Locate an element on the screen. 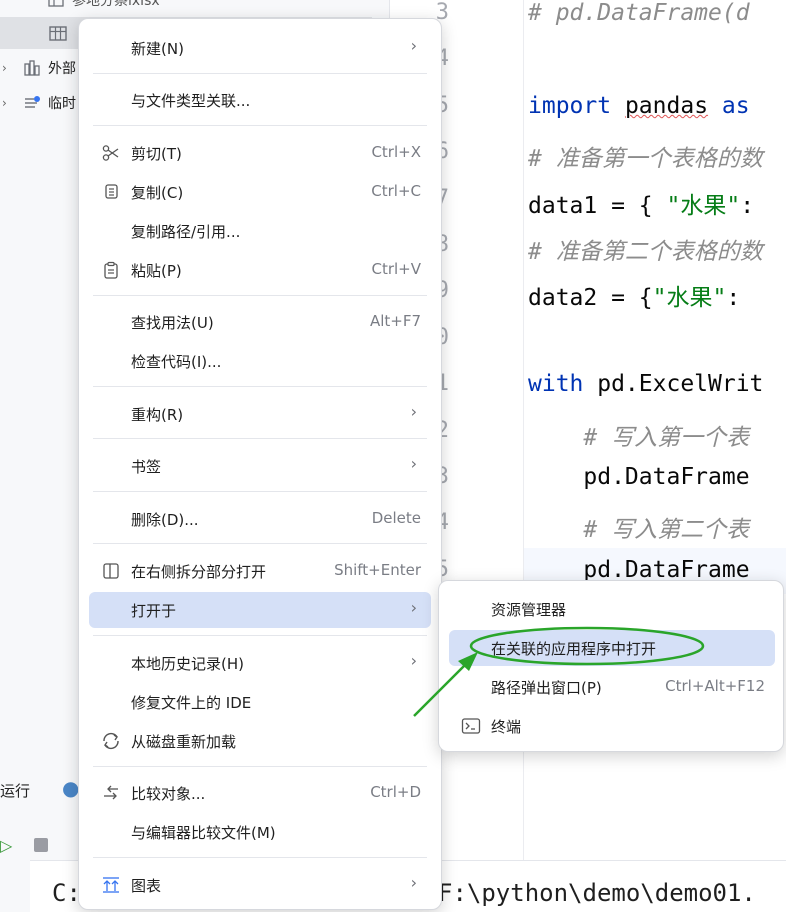 The image size is (786, 912). menu-item-copy: 复制(C) Ctrl+C is located at coordinates (260, 192).